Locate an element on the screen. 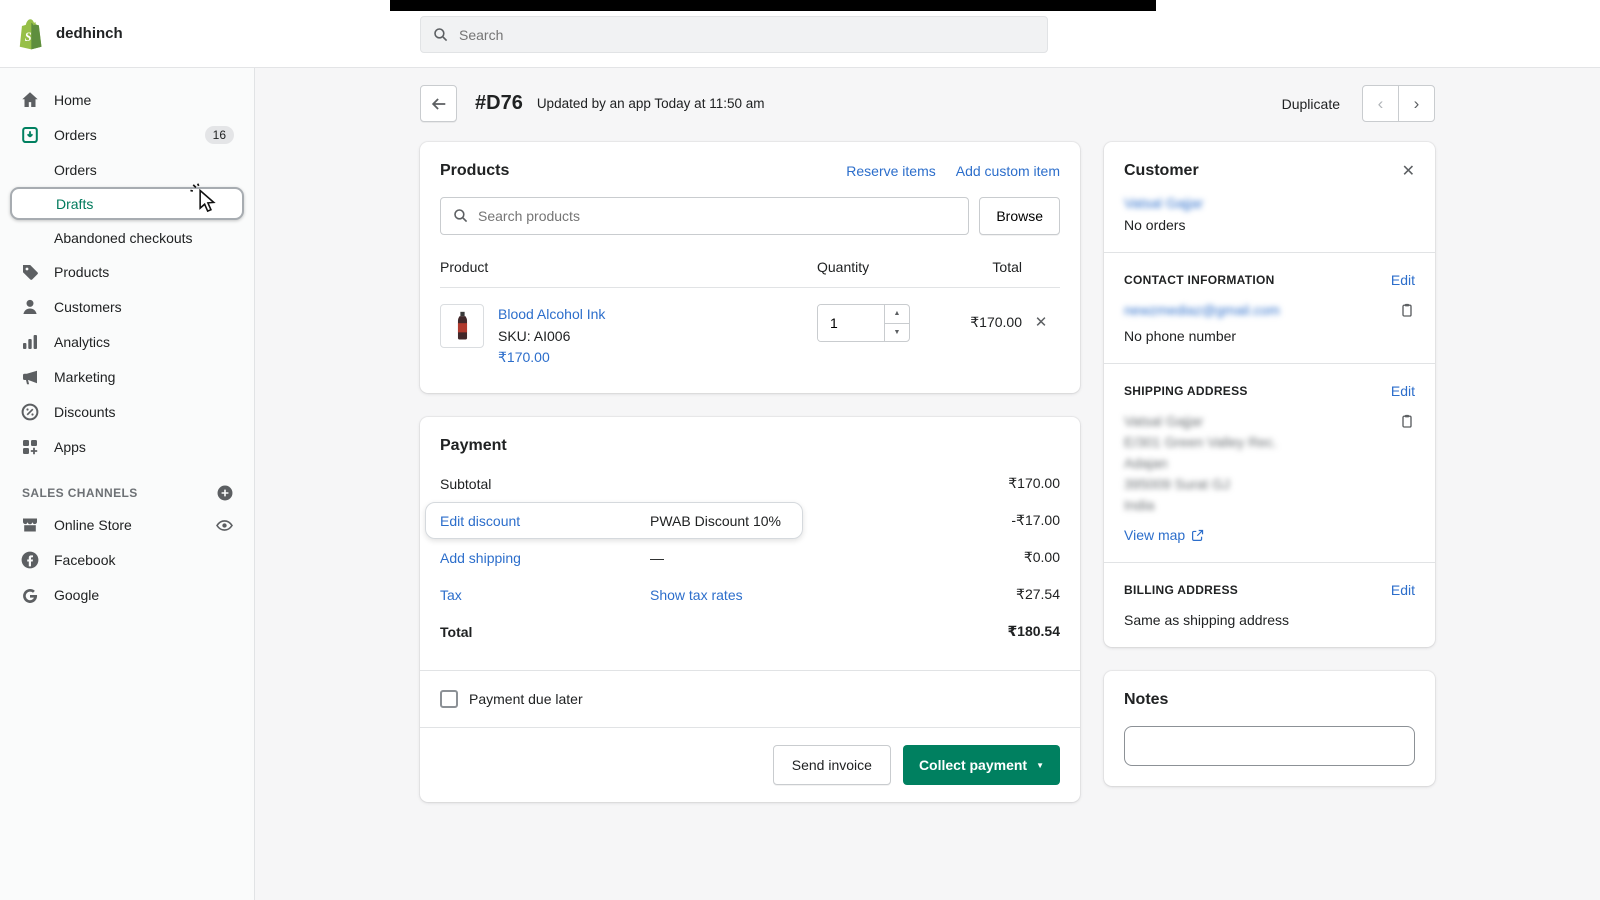  global-search is located at coordinates (734, 34).